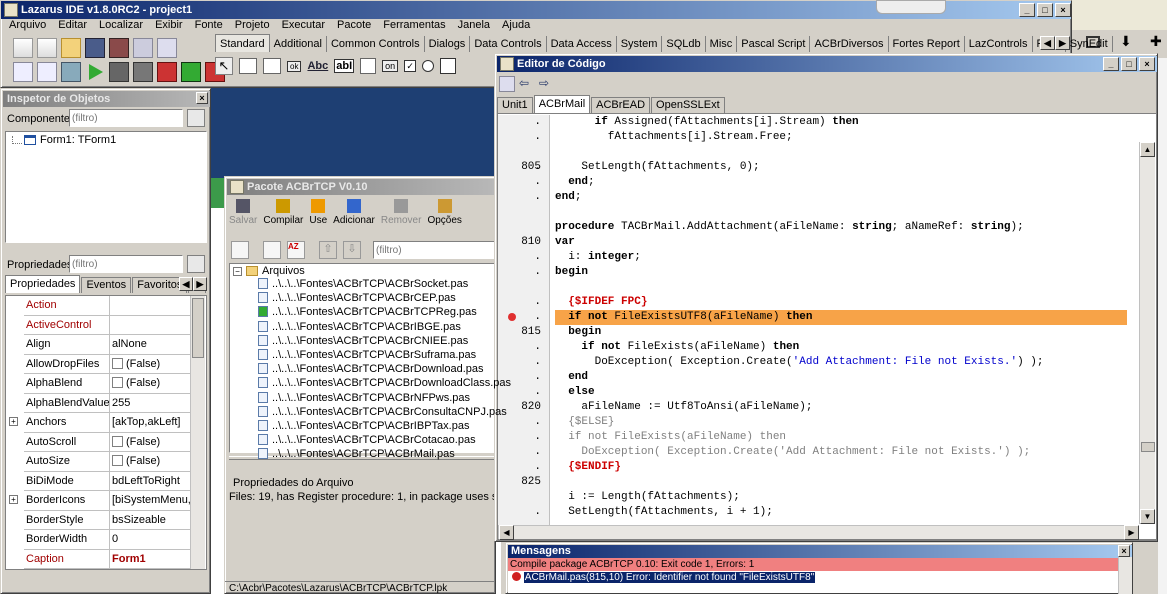 This screenshot has width=1167, height=594. Describe the element at coordinates (196, 118) in the screenshot. I see `clear-filter-icon` at that location.